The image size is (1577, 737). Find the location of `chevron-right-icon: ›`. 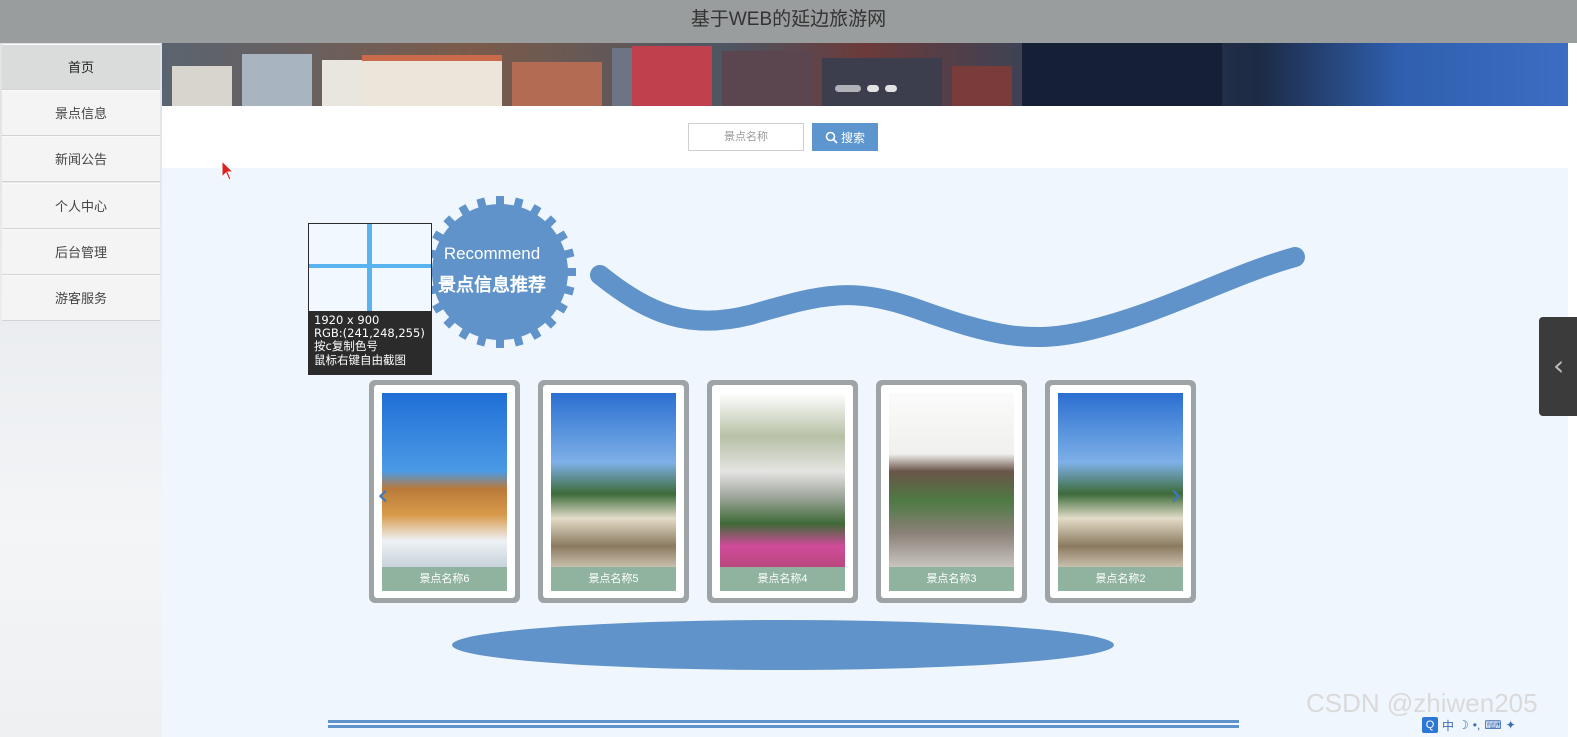

chevron-right-icon: › is located at coordinates (1176, 495).